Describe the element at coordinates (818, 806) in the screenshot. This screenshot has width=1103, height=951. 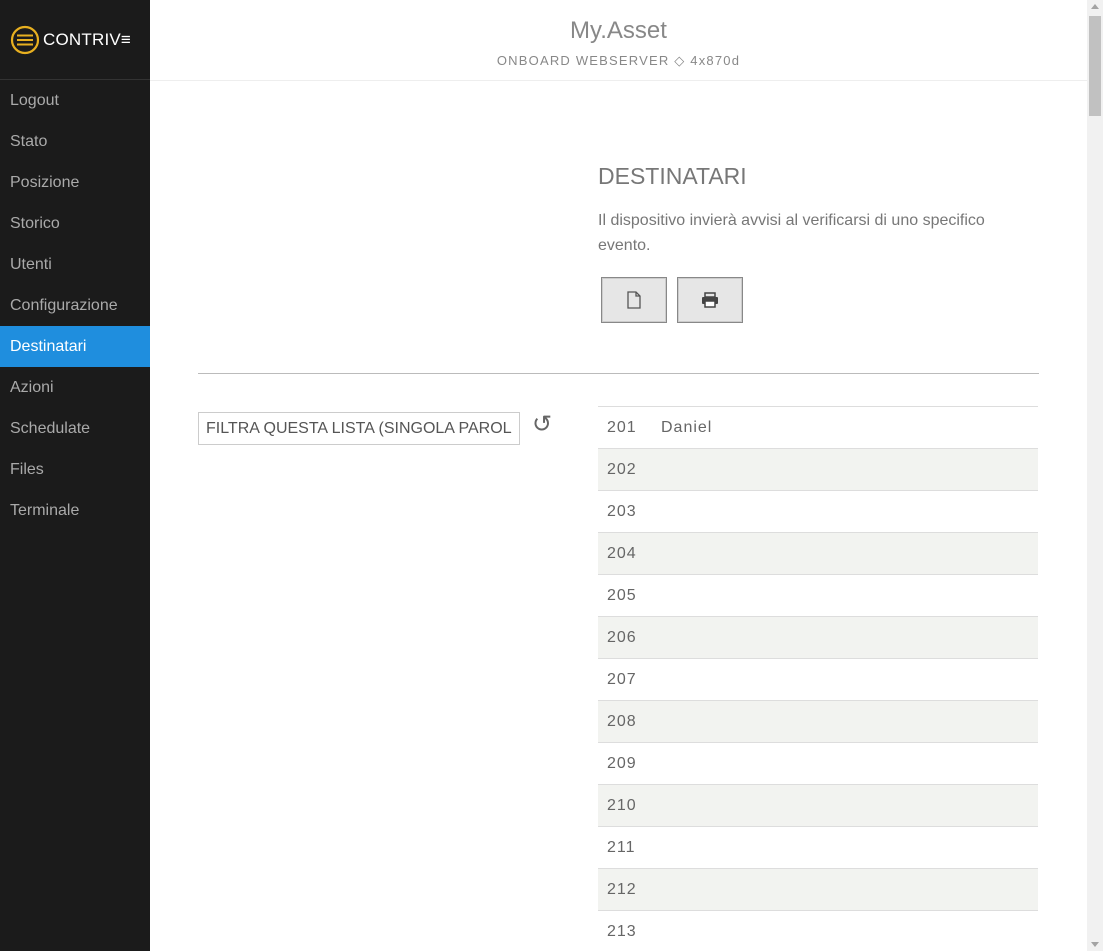
I see `list-item: 210` at that location.